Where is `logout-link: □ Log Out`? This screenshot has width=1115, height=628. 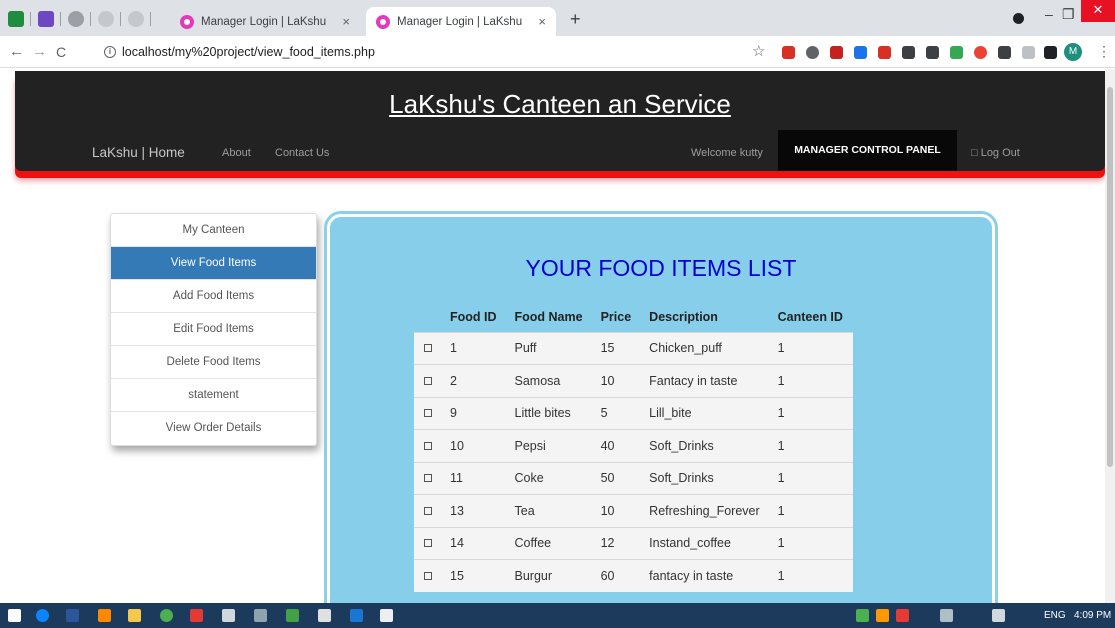 logout-link: □ Log Out is located at coordinates (995, 153).